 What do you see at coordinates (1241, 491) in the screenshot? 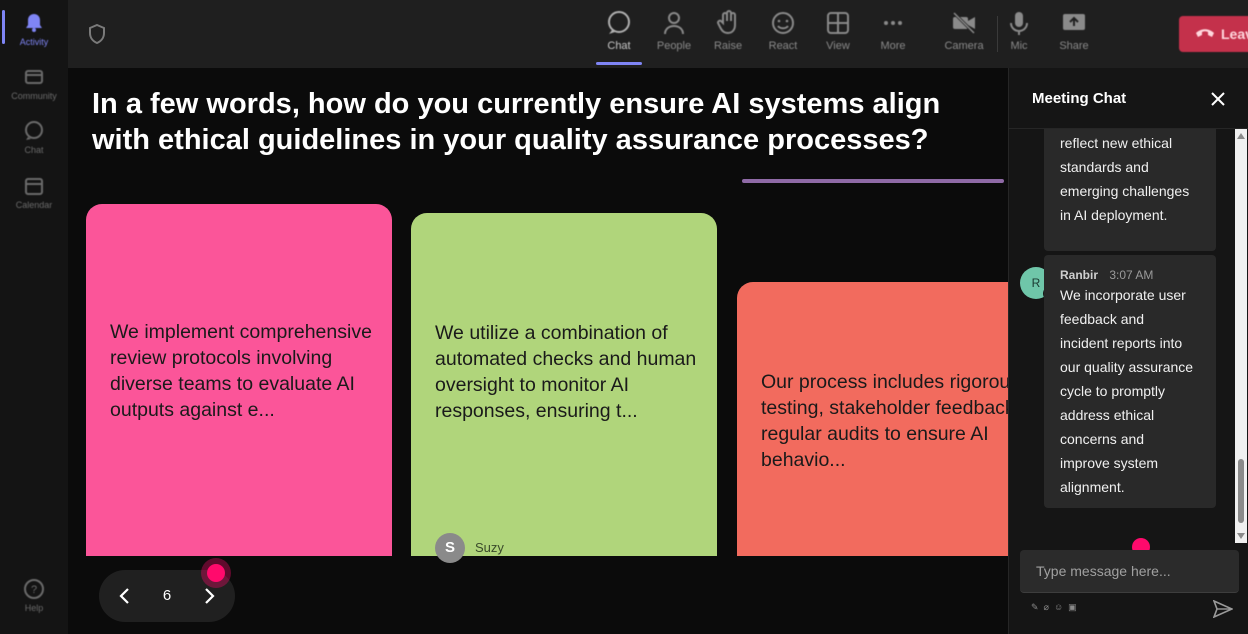
I see `scrollbar-thumb` at bounding box center [1241, 491].